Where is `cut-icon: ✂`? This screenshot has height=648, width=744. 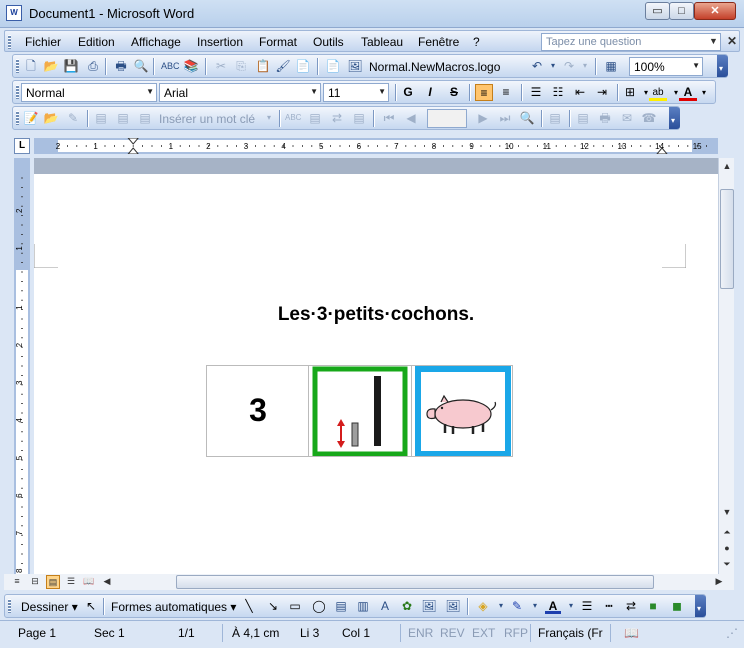
cut-icon: ✂ is located at coordinates (221, 66).